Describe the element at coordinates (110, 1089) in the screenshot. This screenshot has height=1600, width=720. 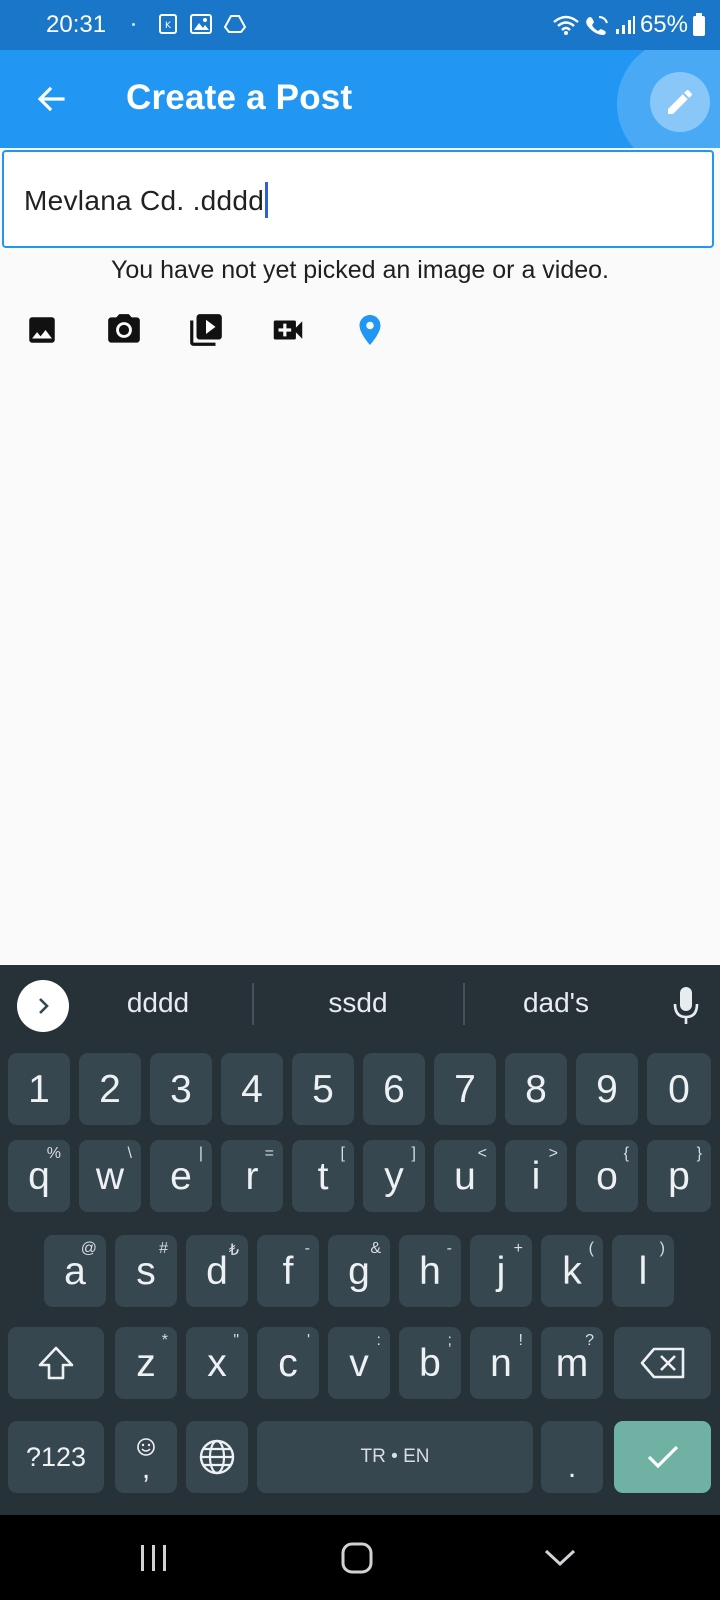
I see `key-2: 2` at that location.